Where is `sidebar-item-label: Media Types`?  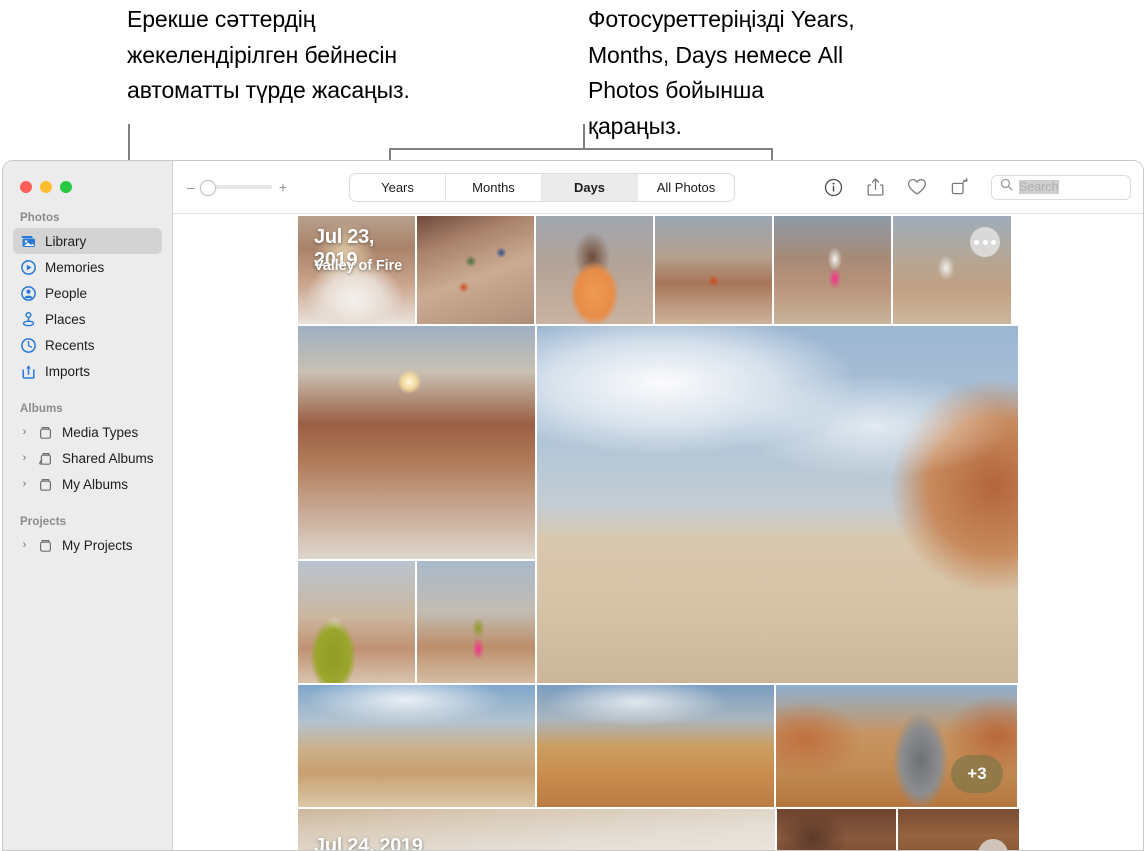 sidebar-item-label: Media Types is located at coordinates (100, 432).